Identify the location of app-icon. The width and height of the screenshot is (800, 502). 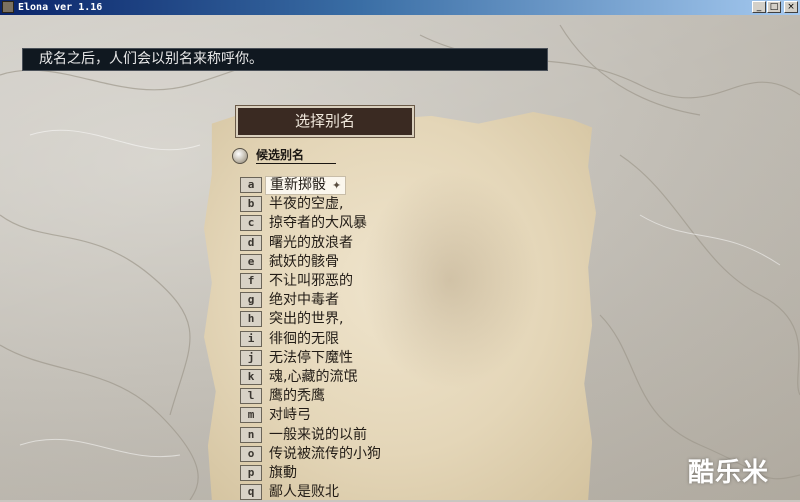
(8, 7).